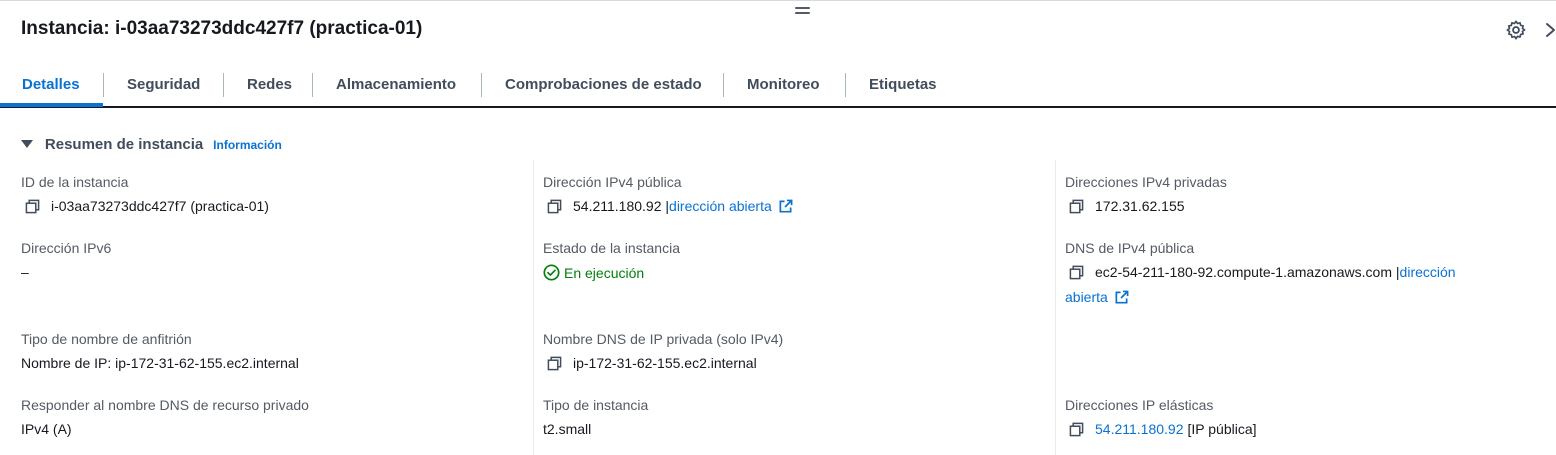  What do you see at coordinates (51, 86) in the screenshot?
I see `tab-detalles: Detalles` at bounding box center [51, 86].